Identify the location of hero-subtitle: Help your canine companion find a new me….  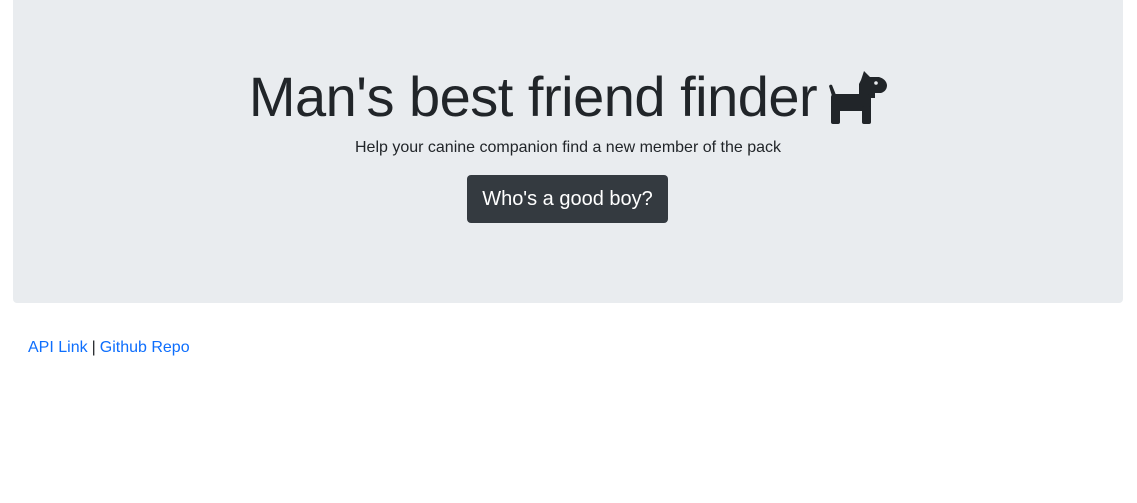
(567, 147).